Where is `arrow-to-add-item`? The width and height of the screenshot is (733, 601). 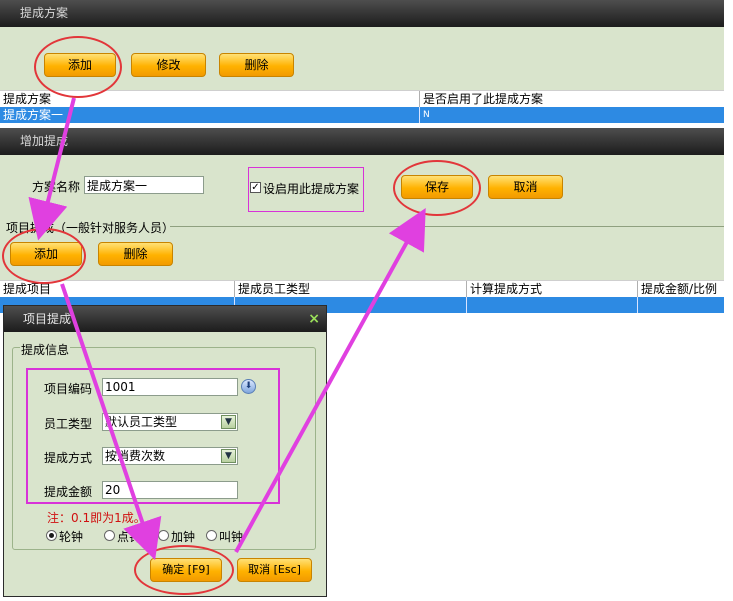 arrow-to-add-item is located at coordinates (52, 169).